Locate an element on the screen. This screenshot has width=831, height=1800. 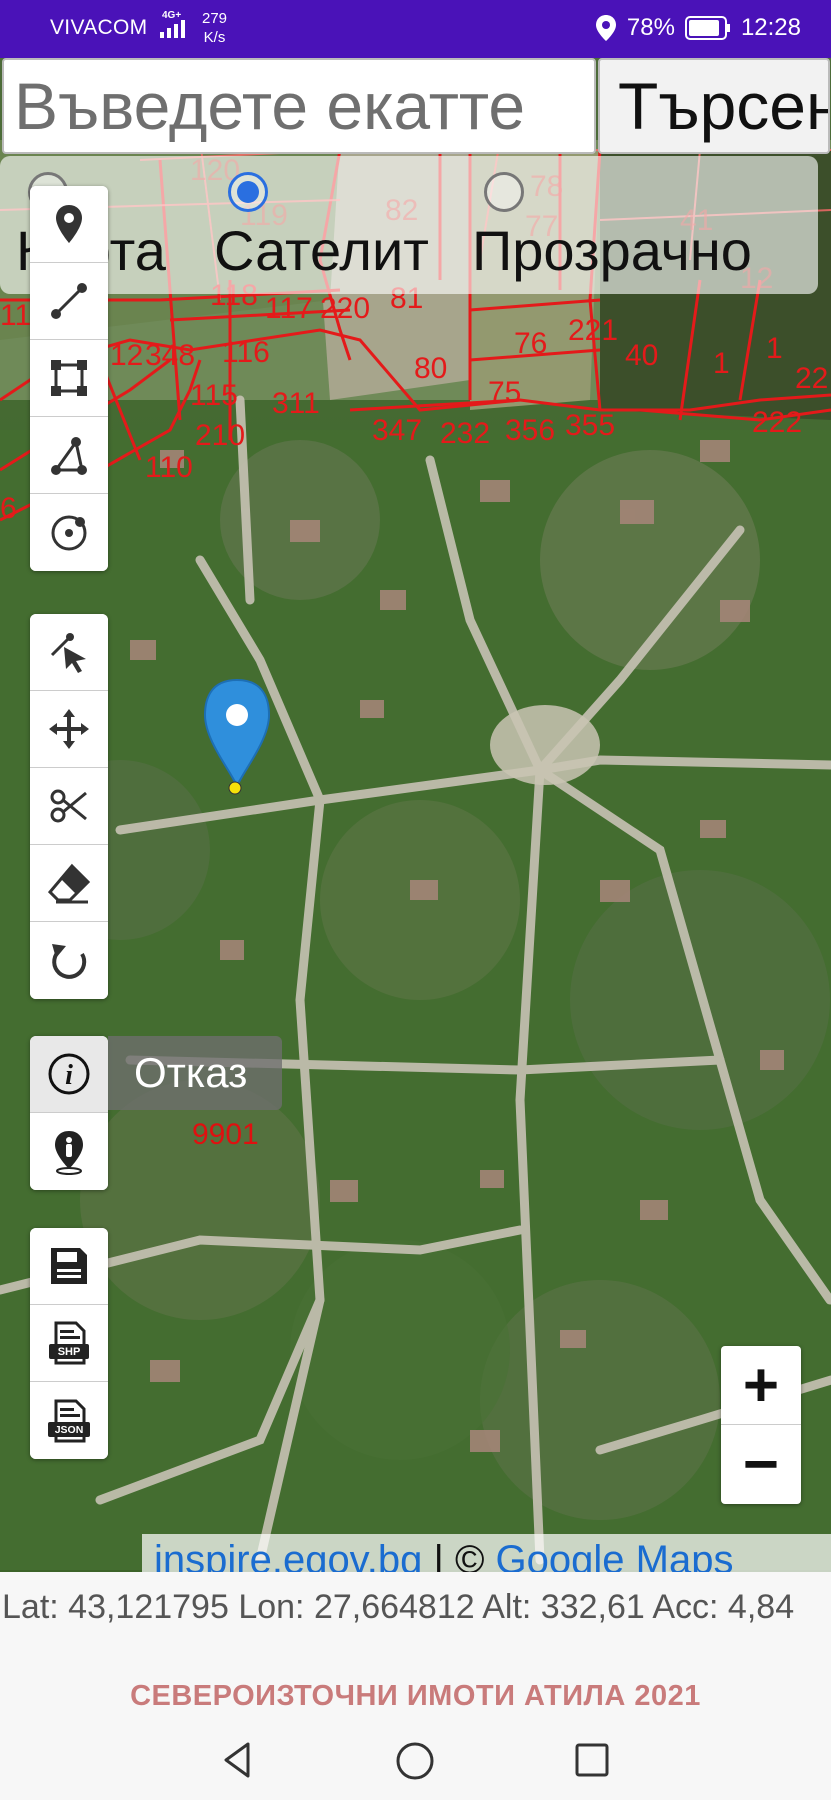
polygon-tool-button is located at coordinates (69, 378).